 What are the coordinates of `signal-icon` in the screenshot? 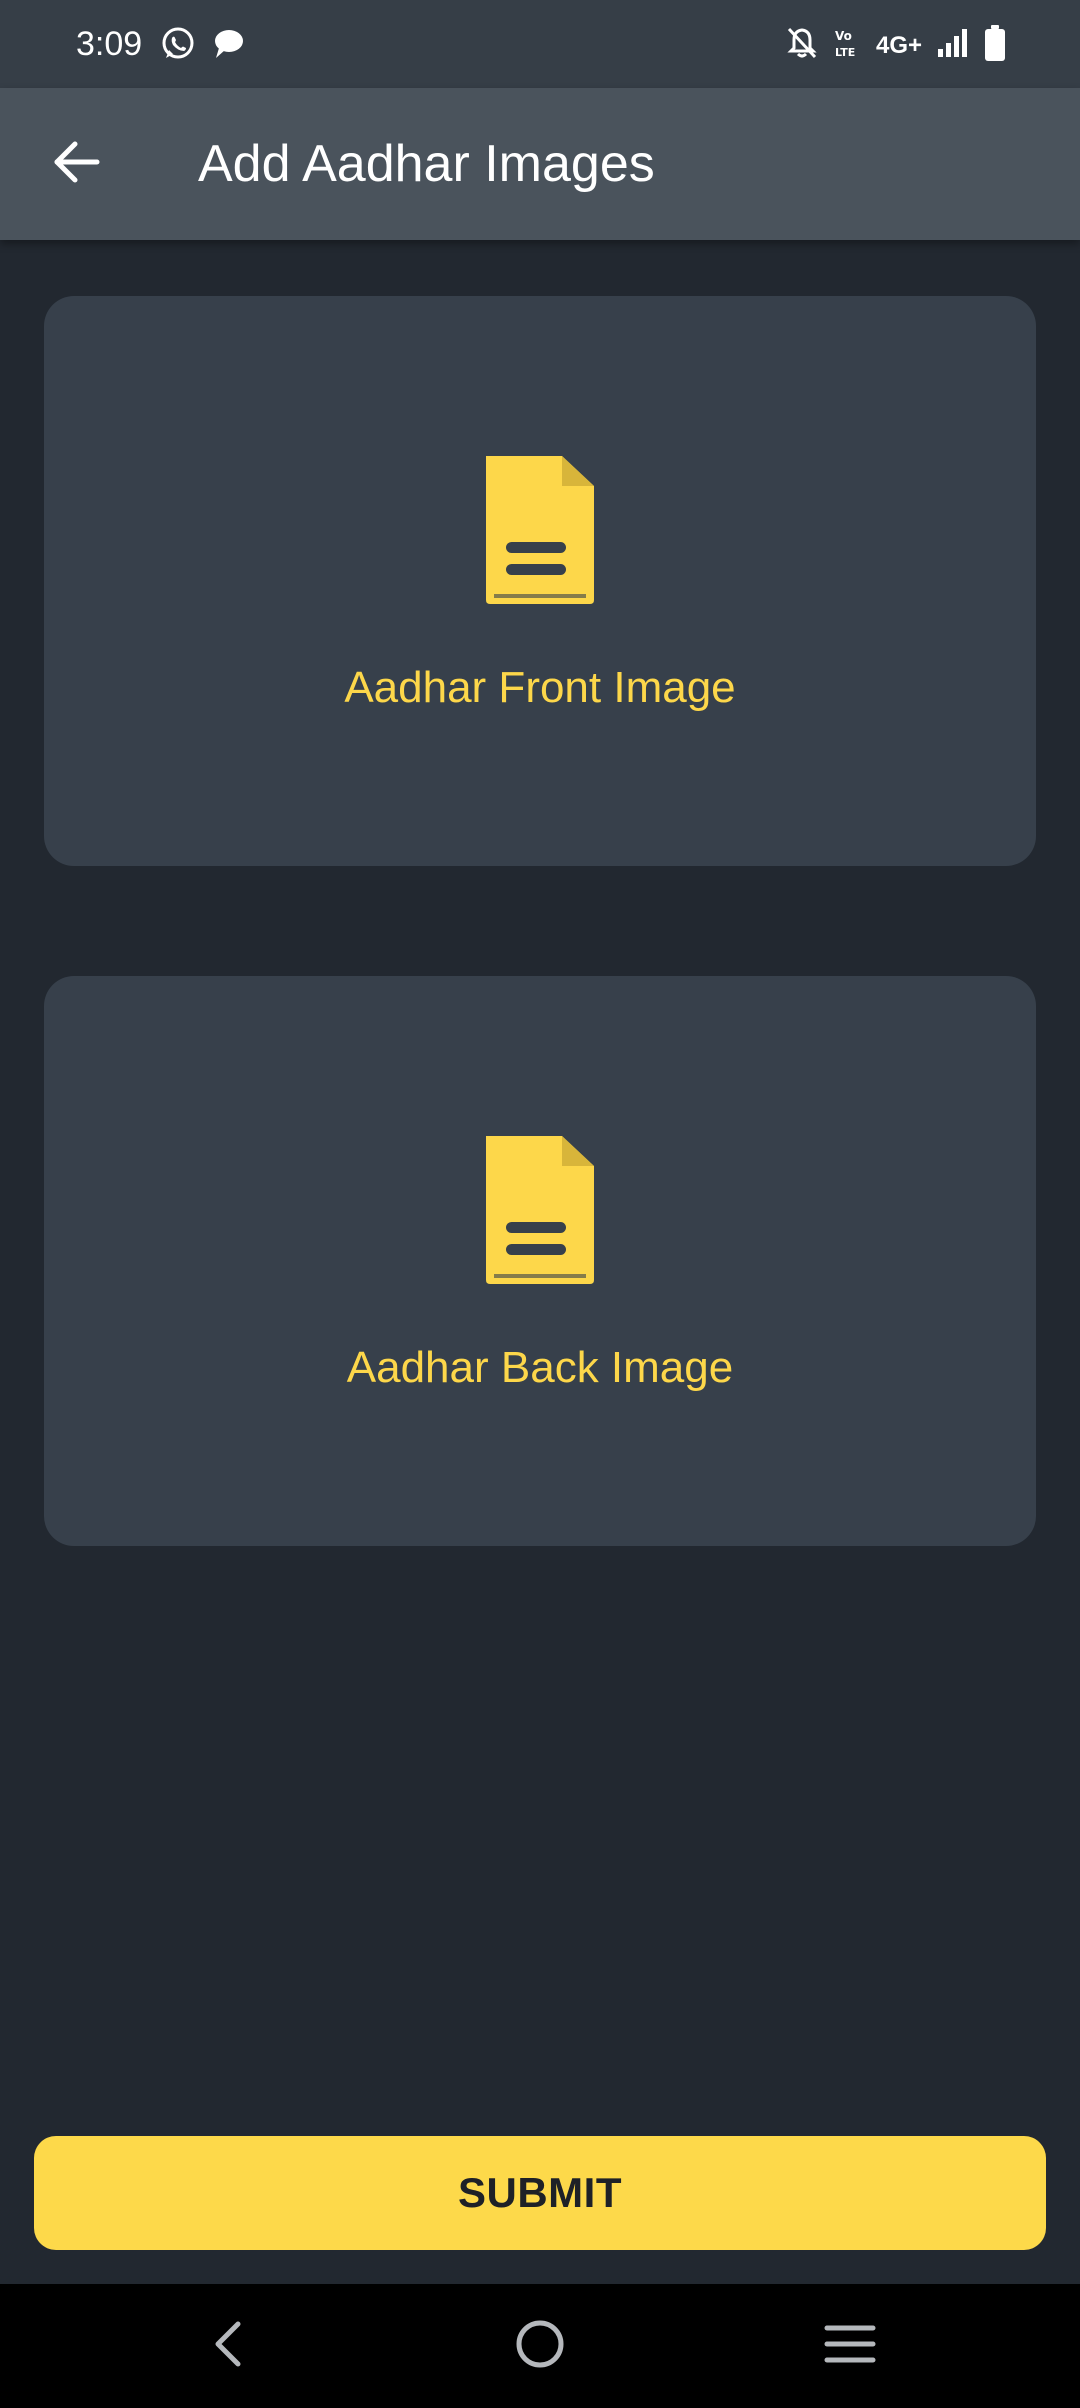 It's located at (953, 45).